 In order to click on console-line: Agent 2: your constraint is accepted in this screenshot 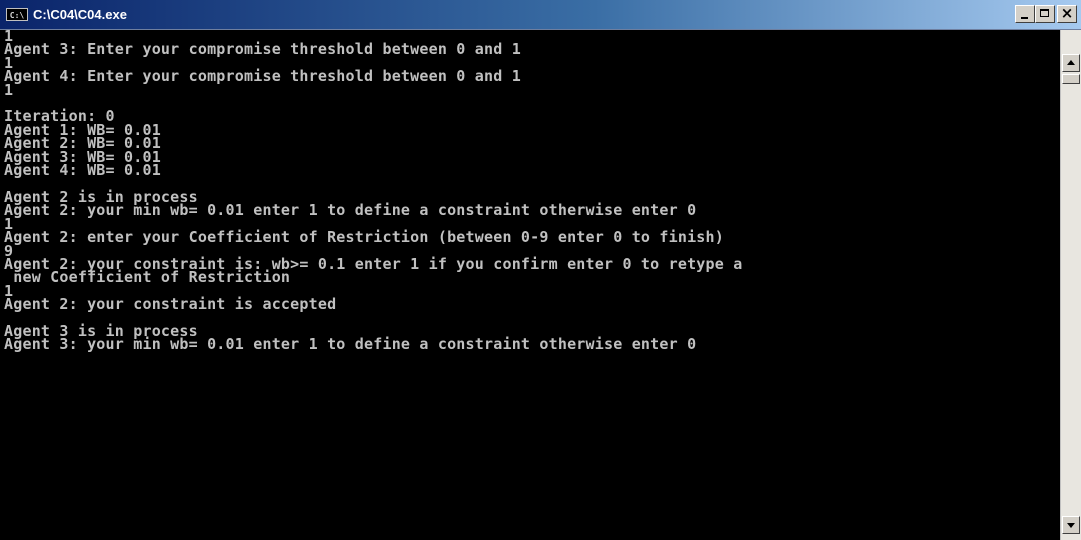, I will do `click(170, 304)`.